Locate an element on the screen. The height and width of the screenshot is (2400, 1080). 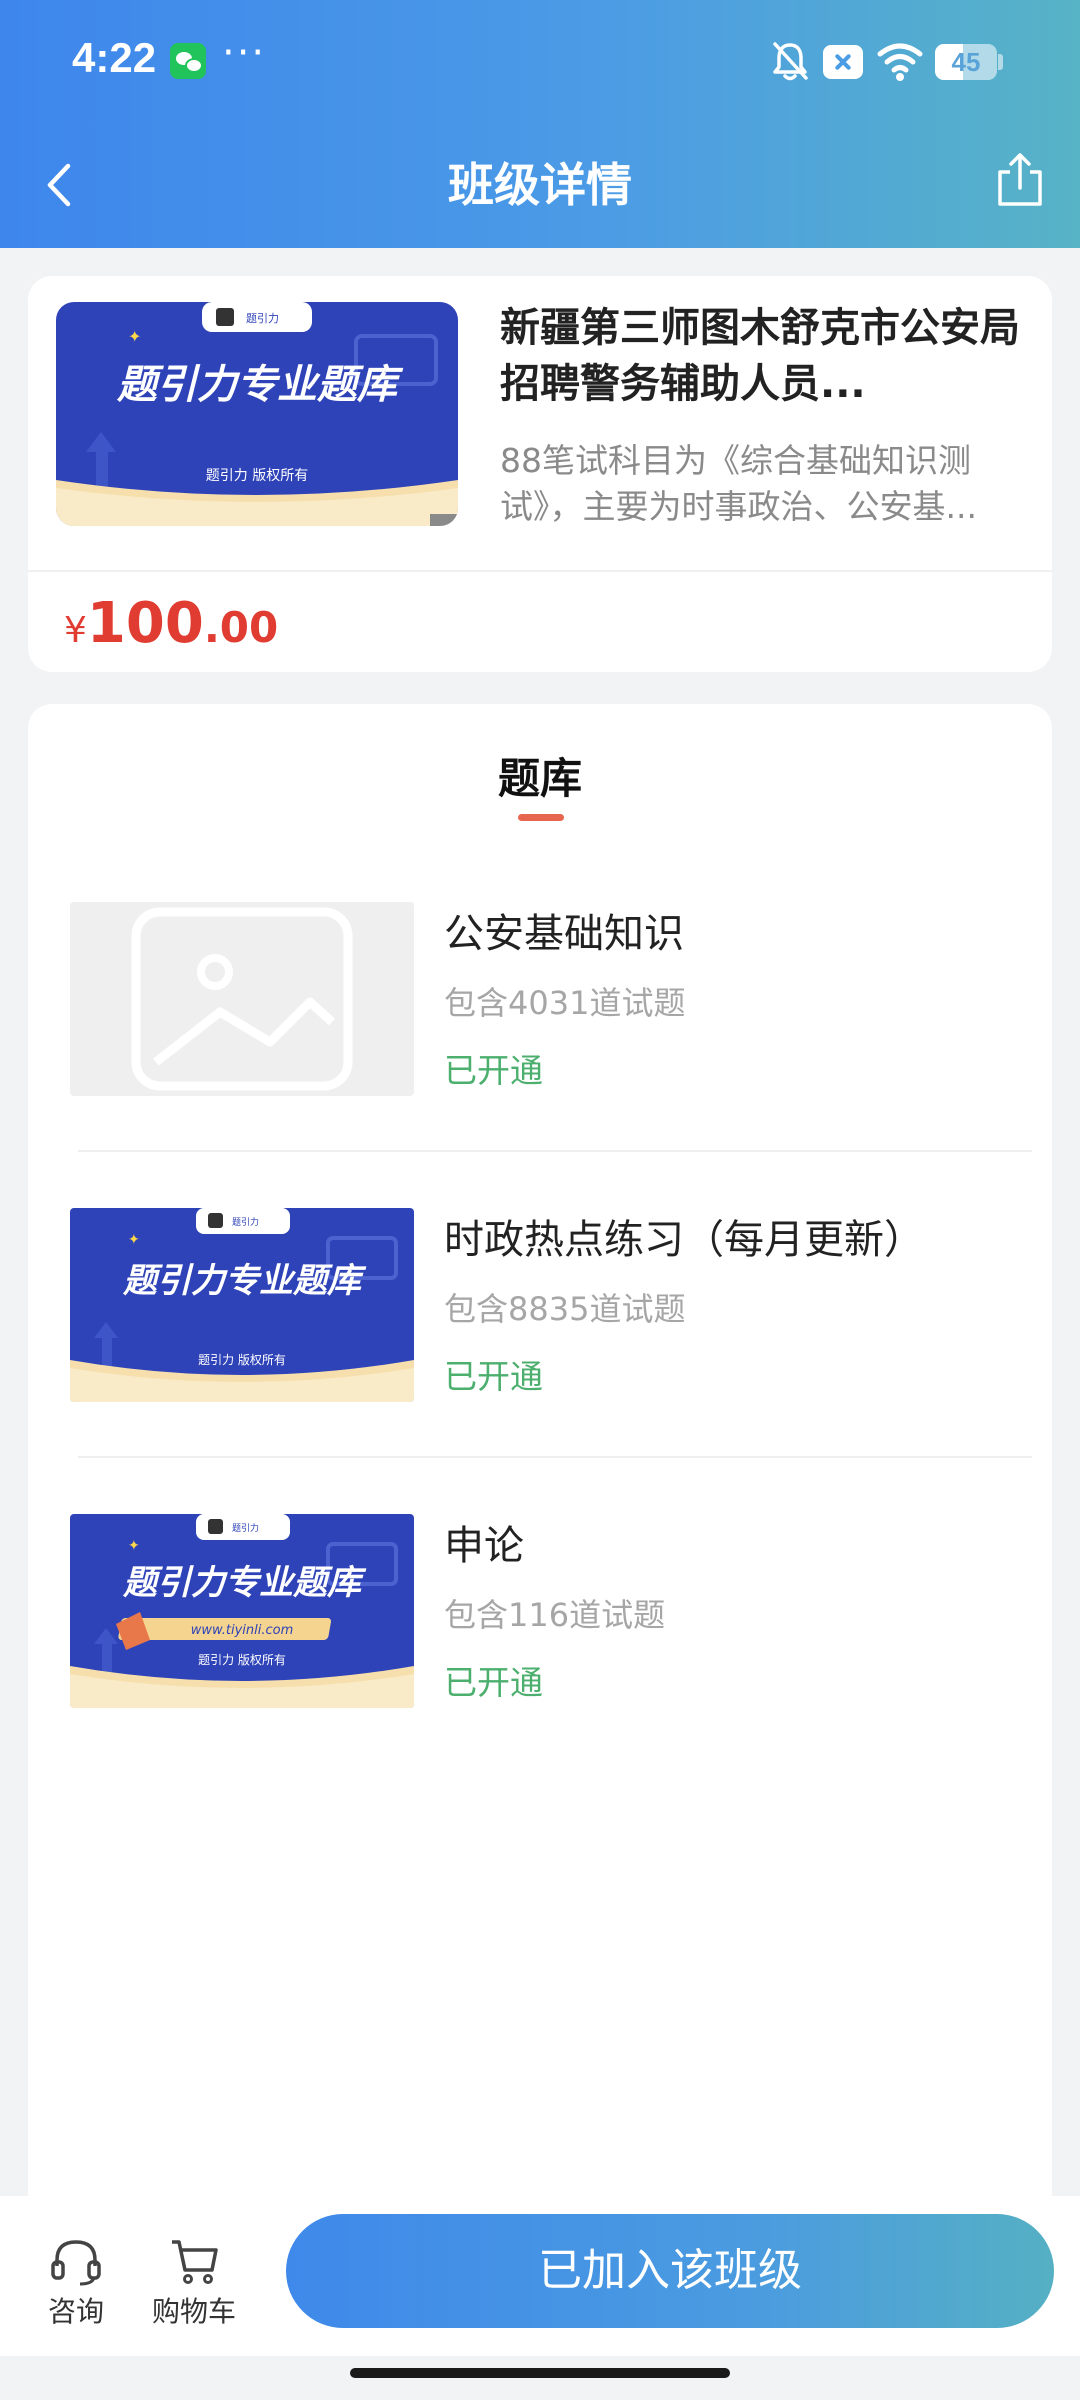
bottom-action-bar: 咨询 购物车 已加入该班级 is located at coordinates (540, 2276).